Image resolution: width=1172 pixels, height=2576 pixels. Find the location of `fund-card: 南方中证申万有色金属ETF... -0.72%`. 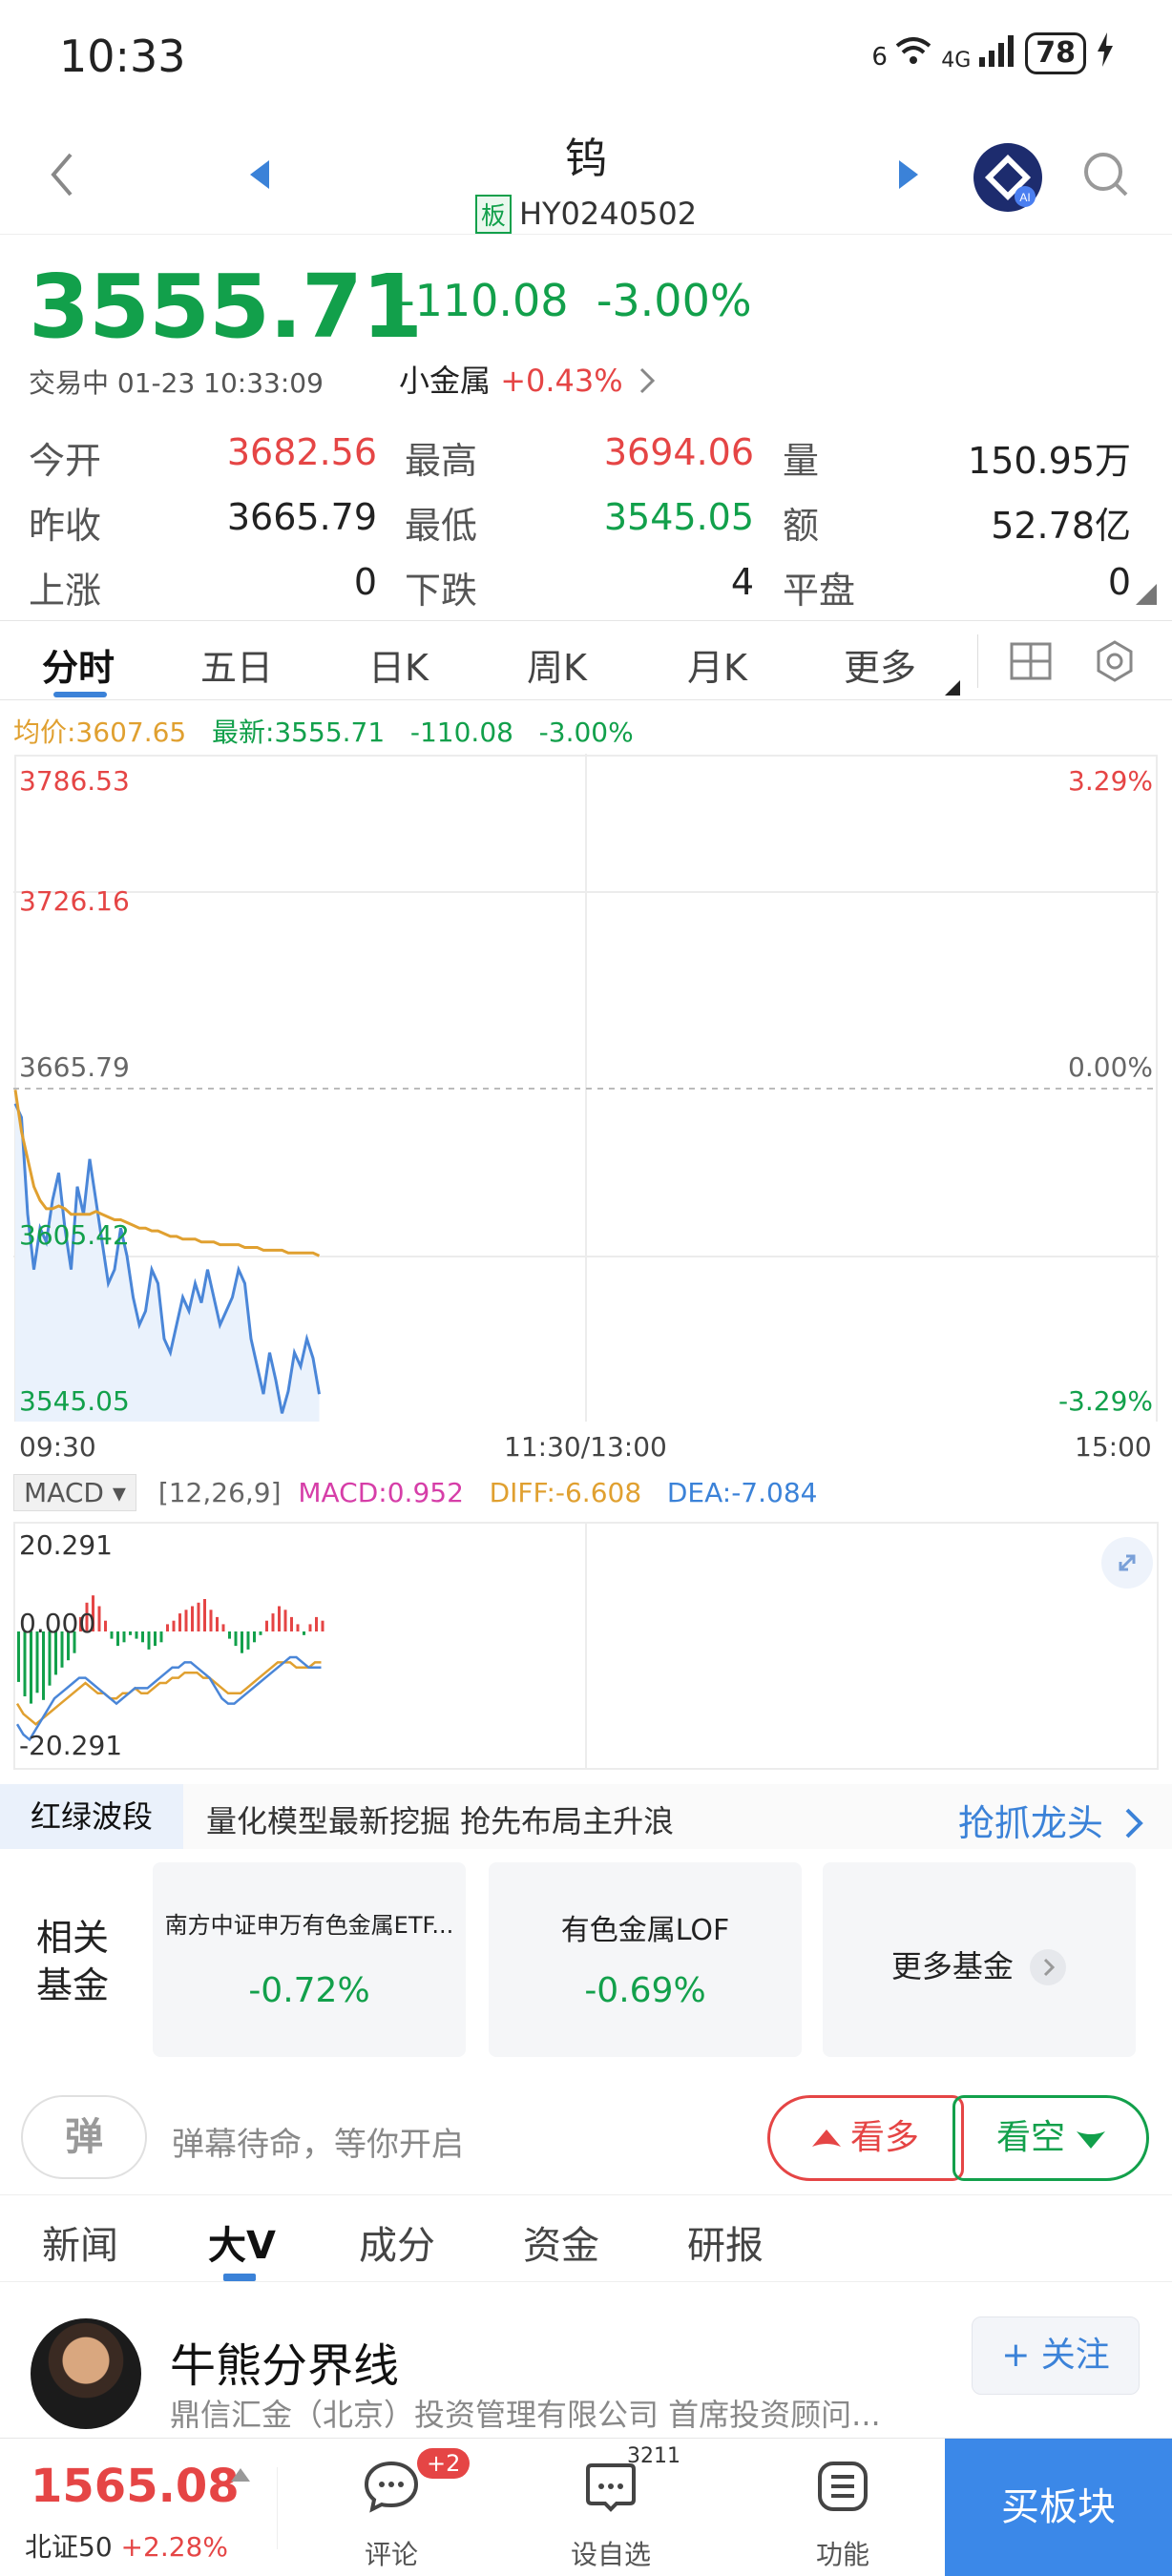

fund-card: 南方中证申万有色金属ETF... -0.72% is located at coordinates (309, 1959).